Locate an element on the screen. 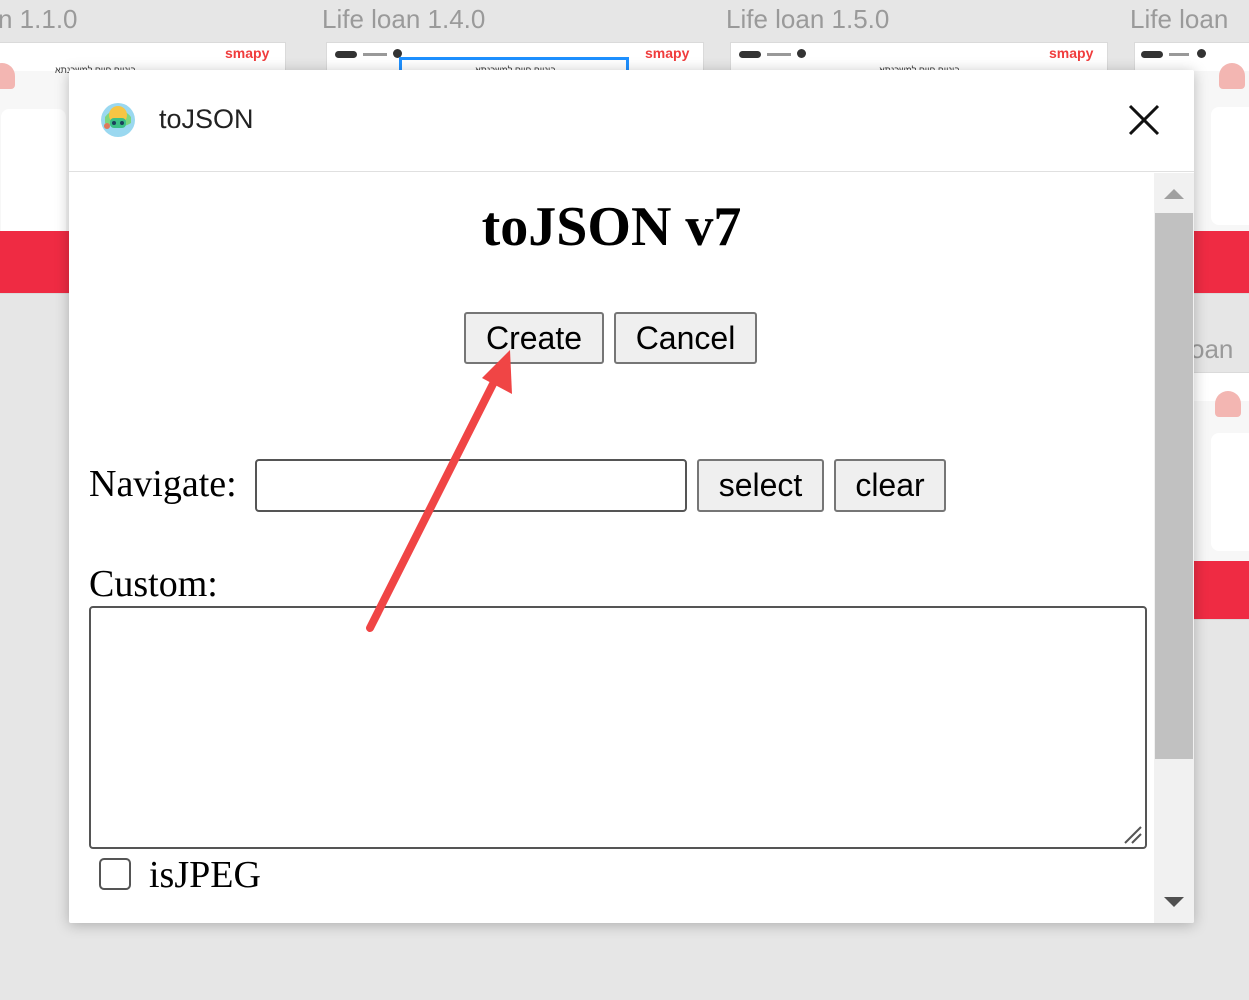 The image size is (1249, 1000). scroll-up-arrow-icon is located at coordinates (1174, 193).